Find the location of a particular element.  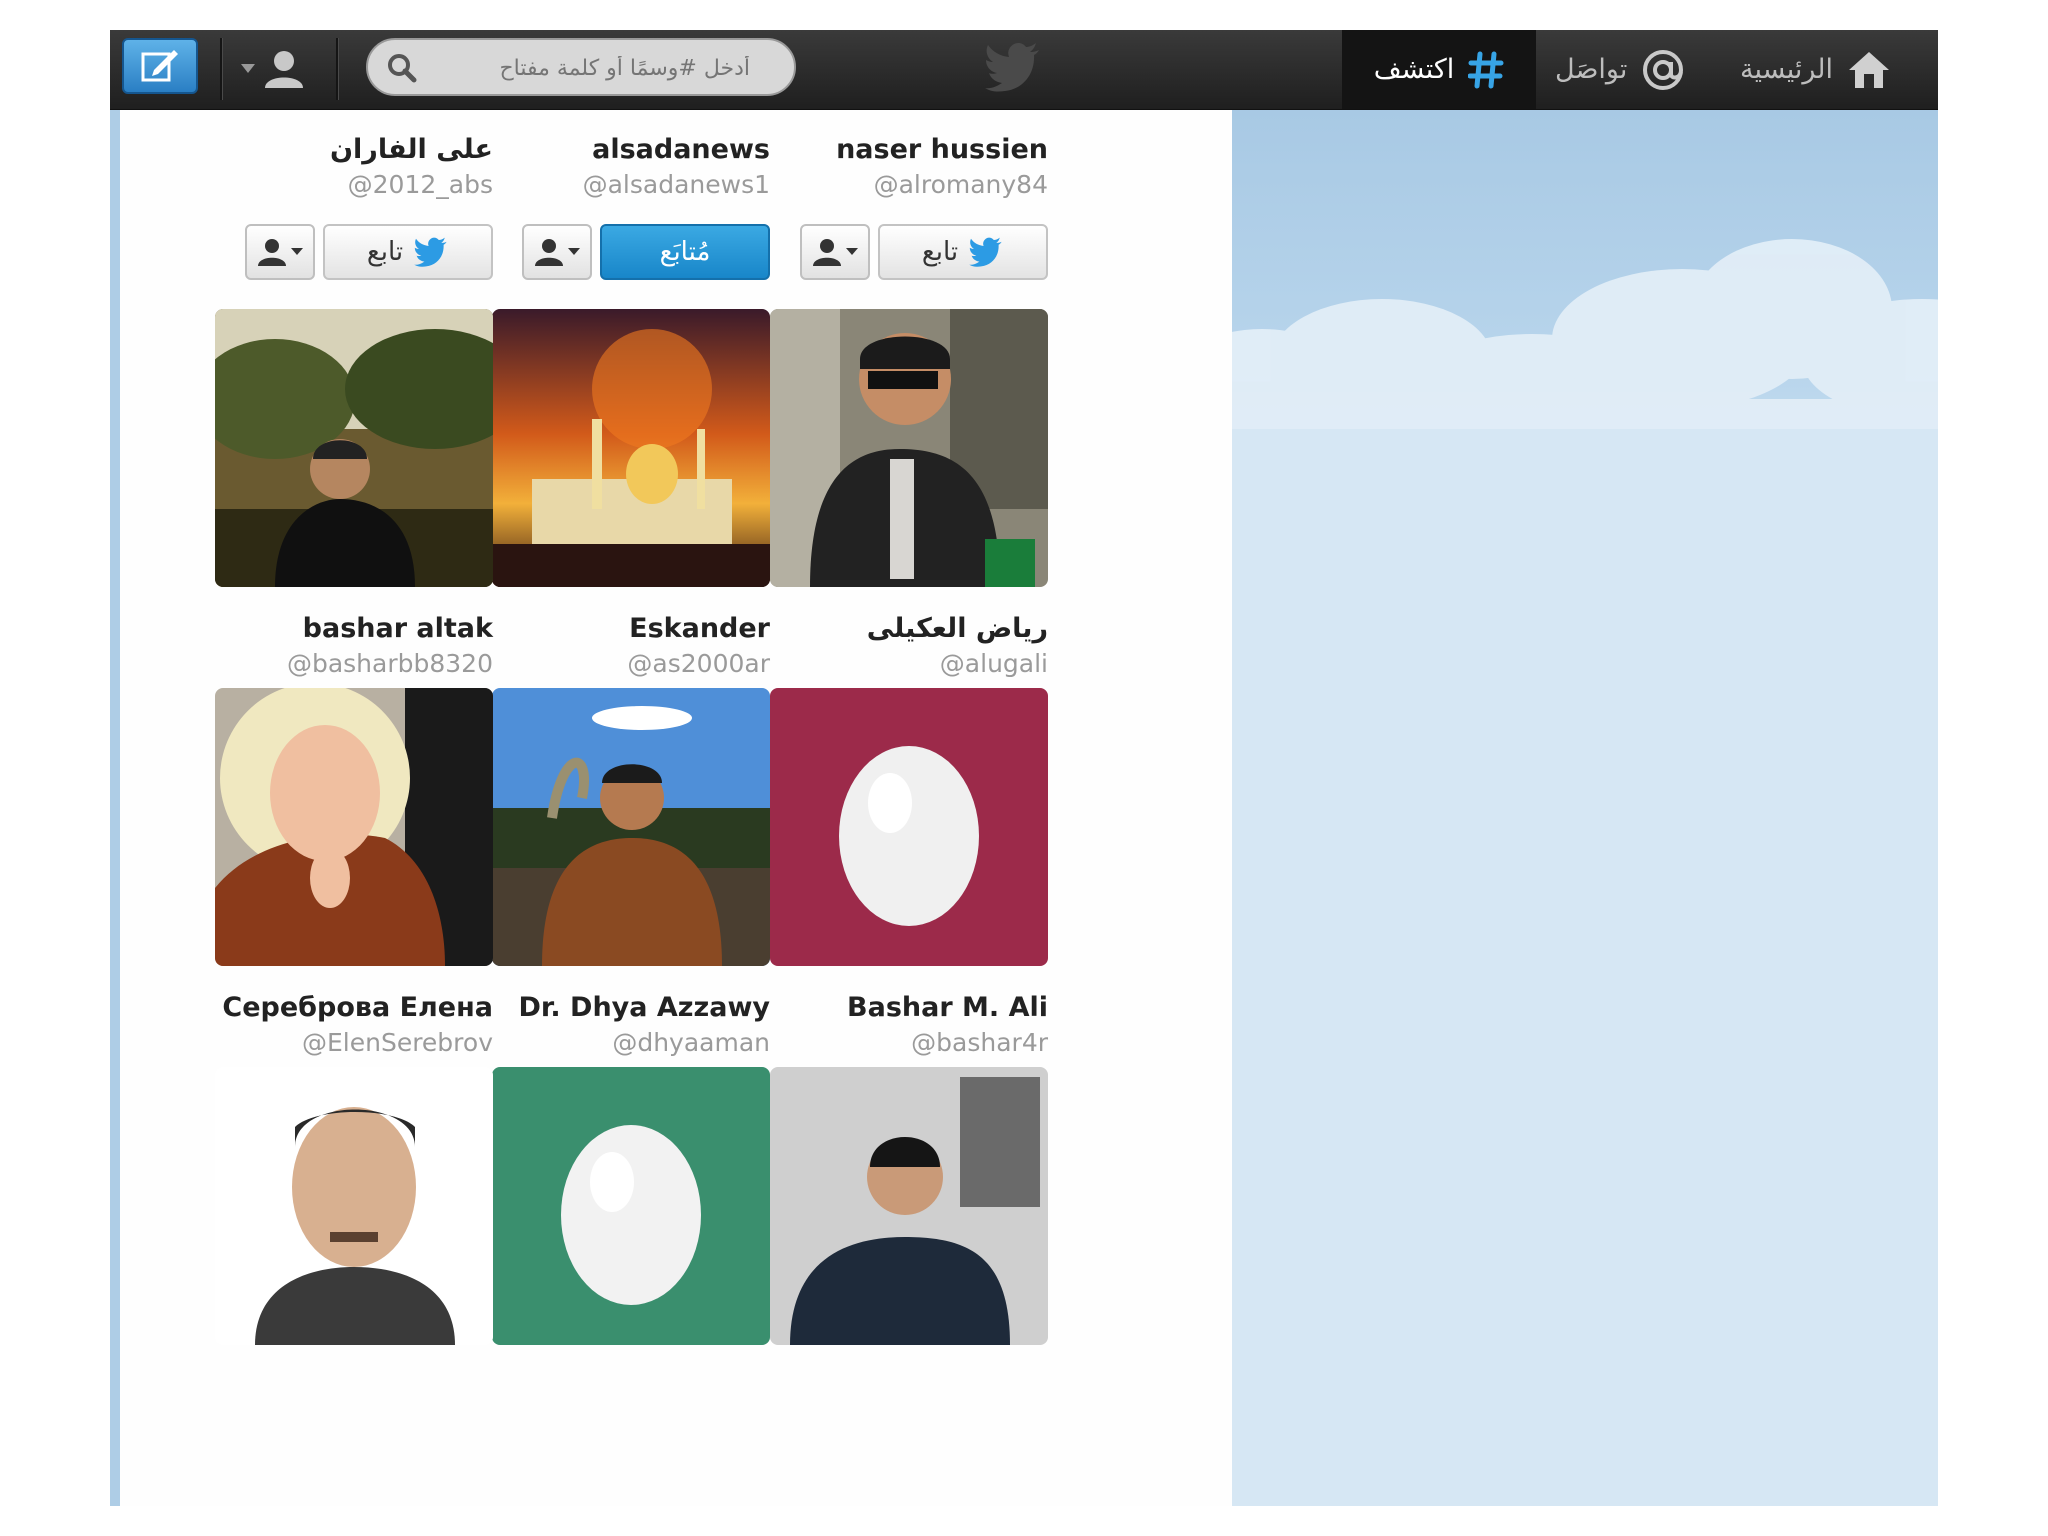

home-icon is located at coordinates (1869, 69).